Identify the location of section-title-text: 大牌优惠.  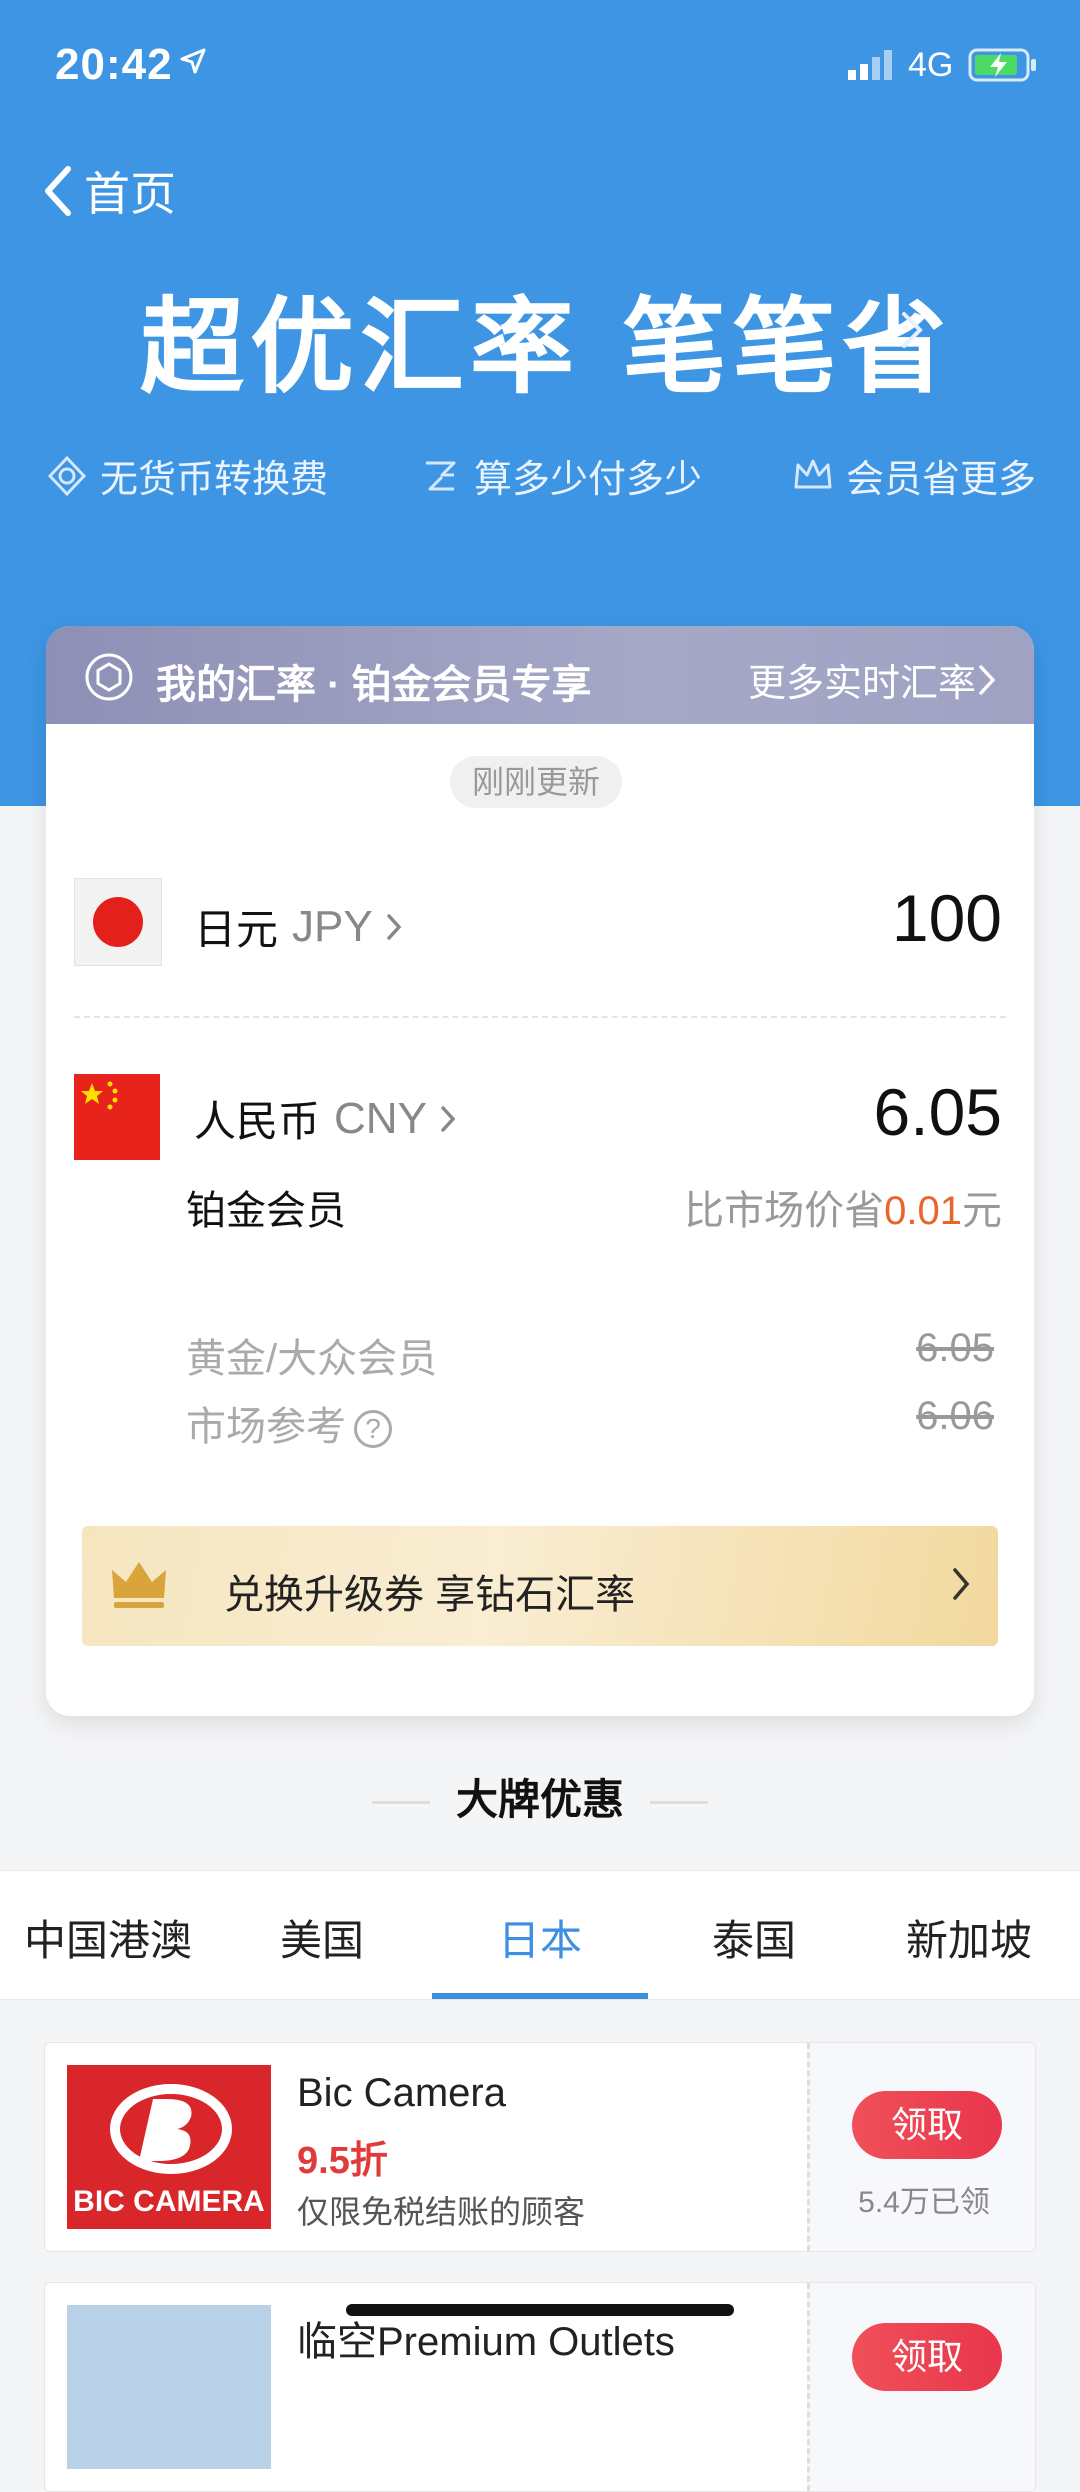
(539, 1799).